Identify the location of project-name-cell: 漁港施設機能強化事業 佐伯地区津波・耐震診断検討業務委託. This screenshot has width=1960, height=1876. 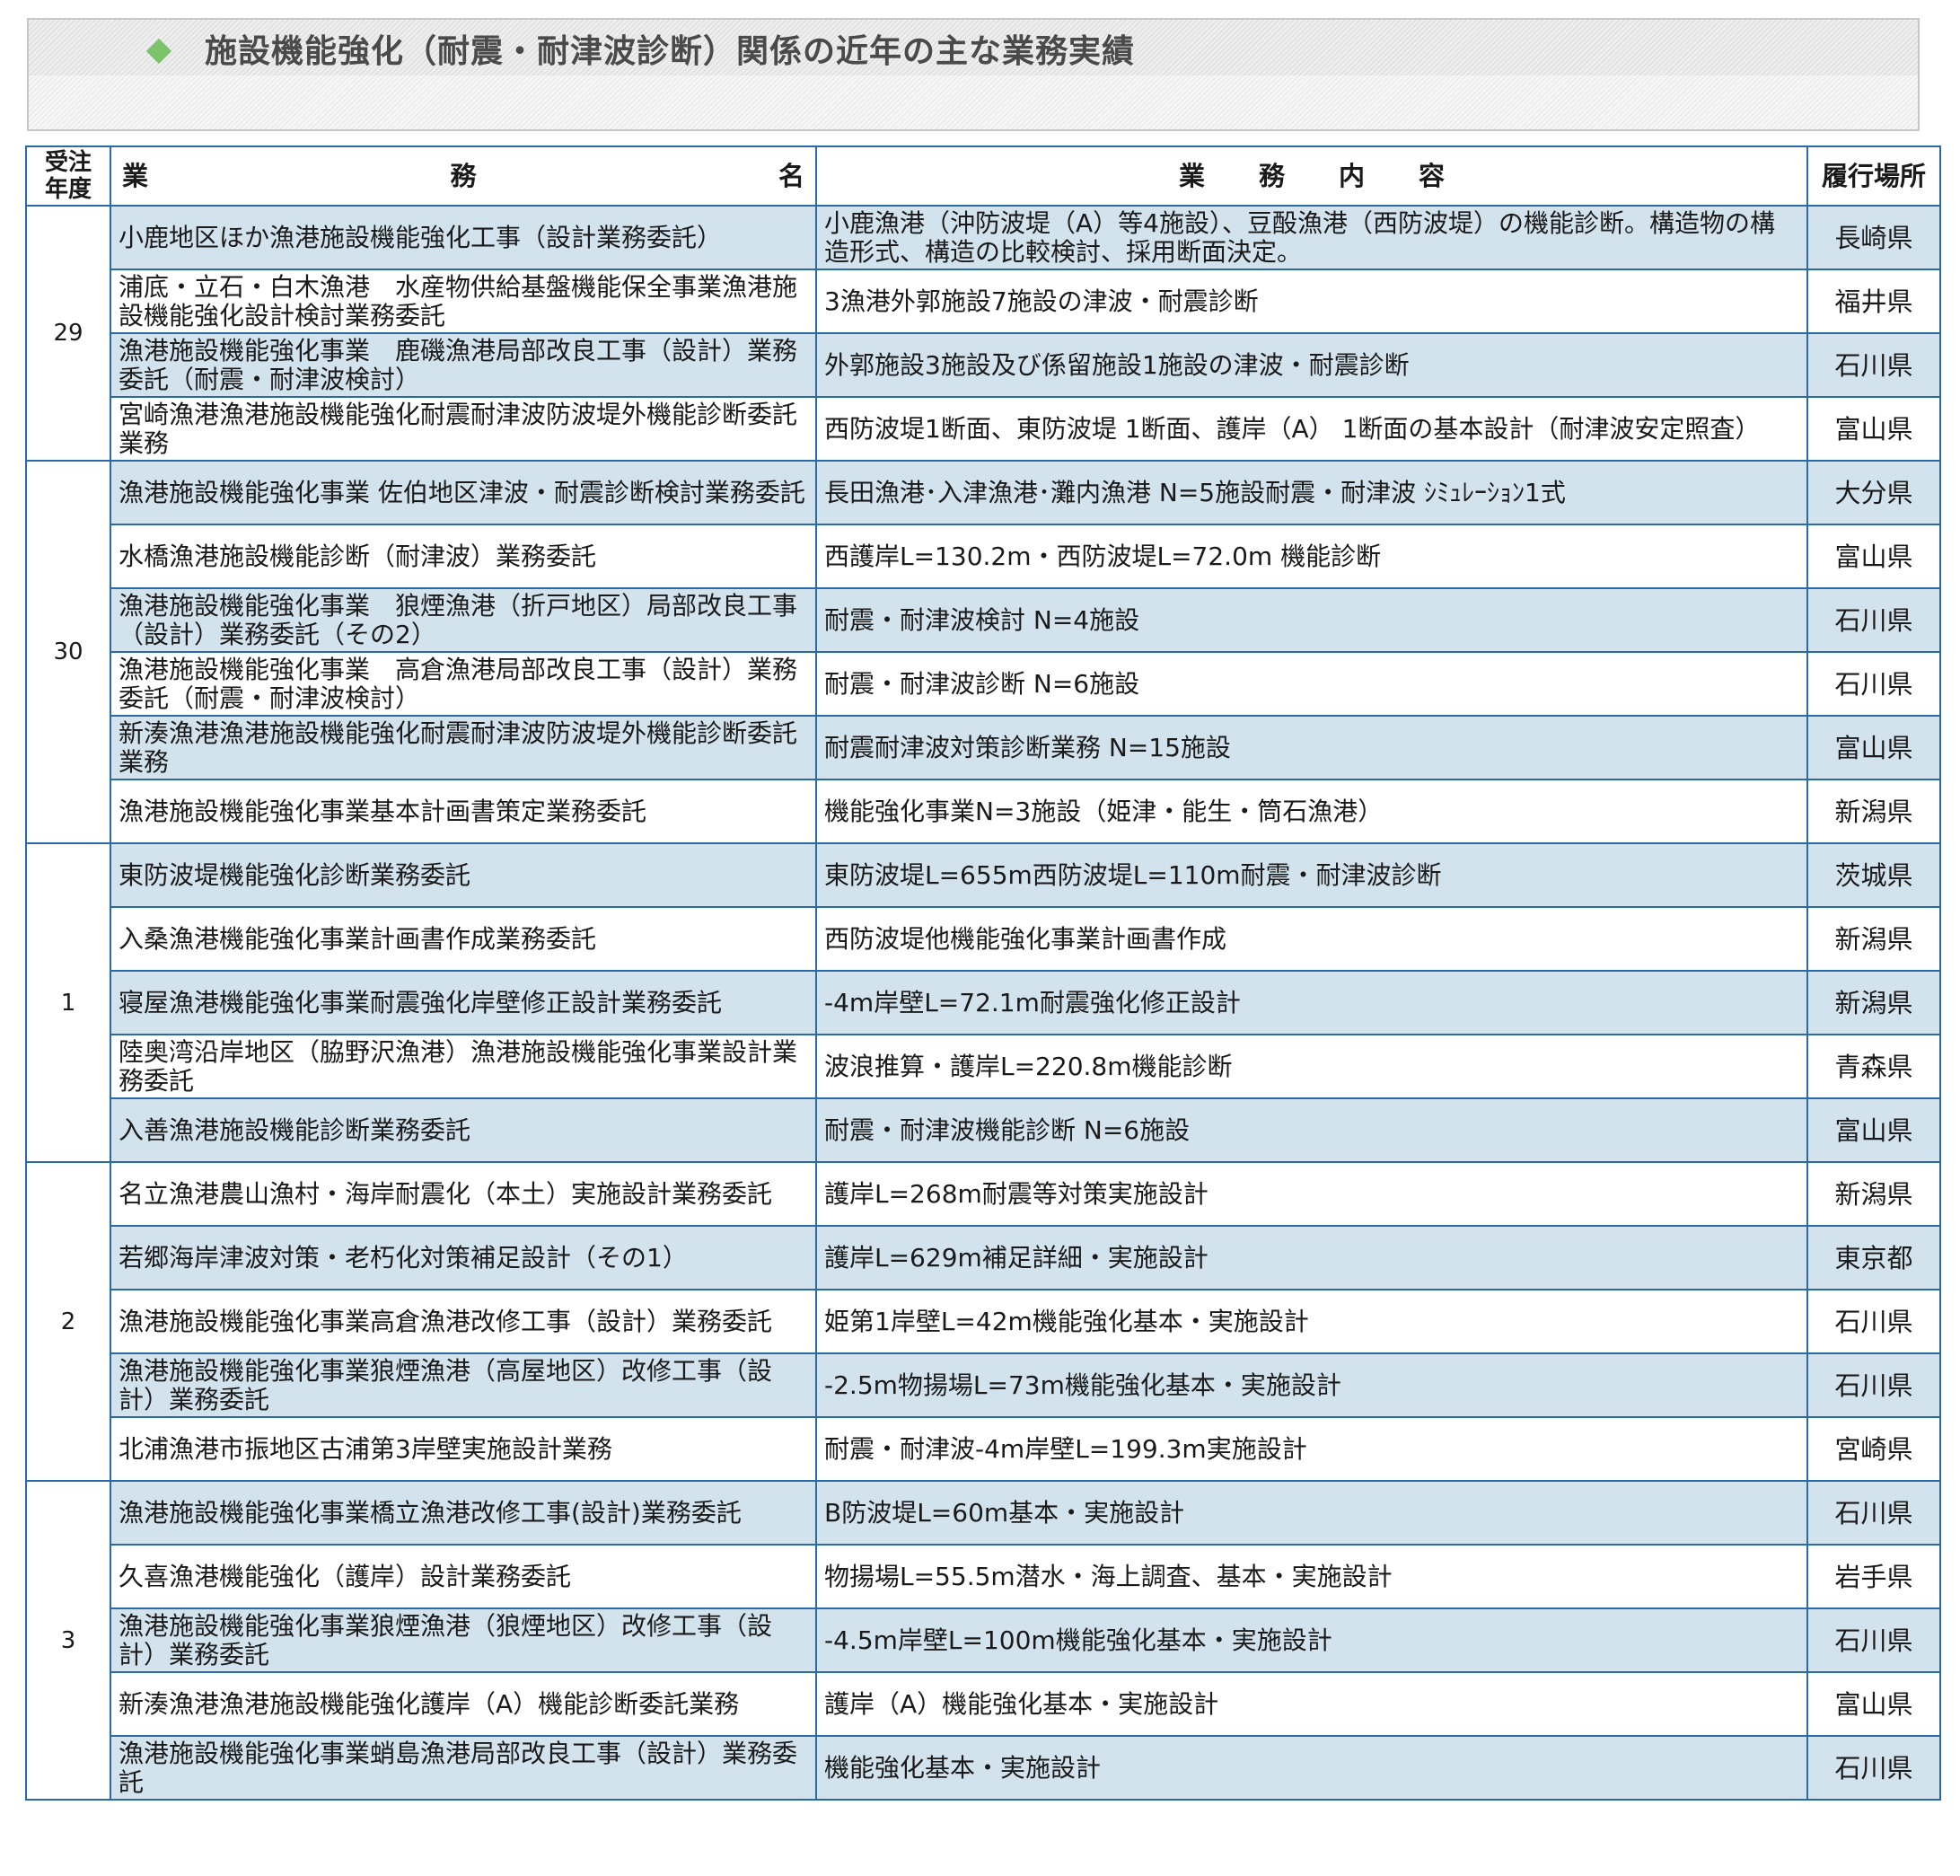
(464, 492).